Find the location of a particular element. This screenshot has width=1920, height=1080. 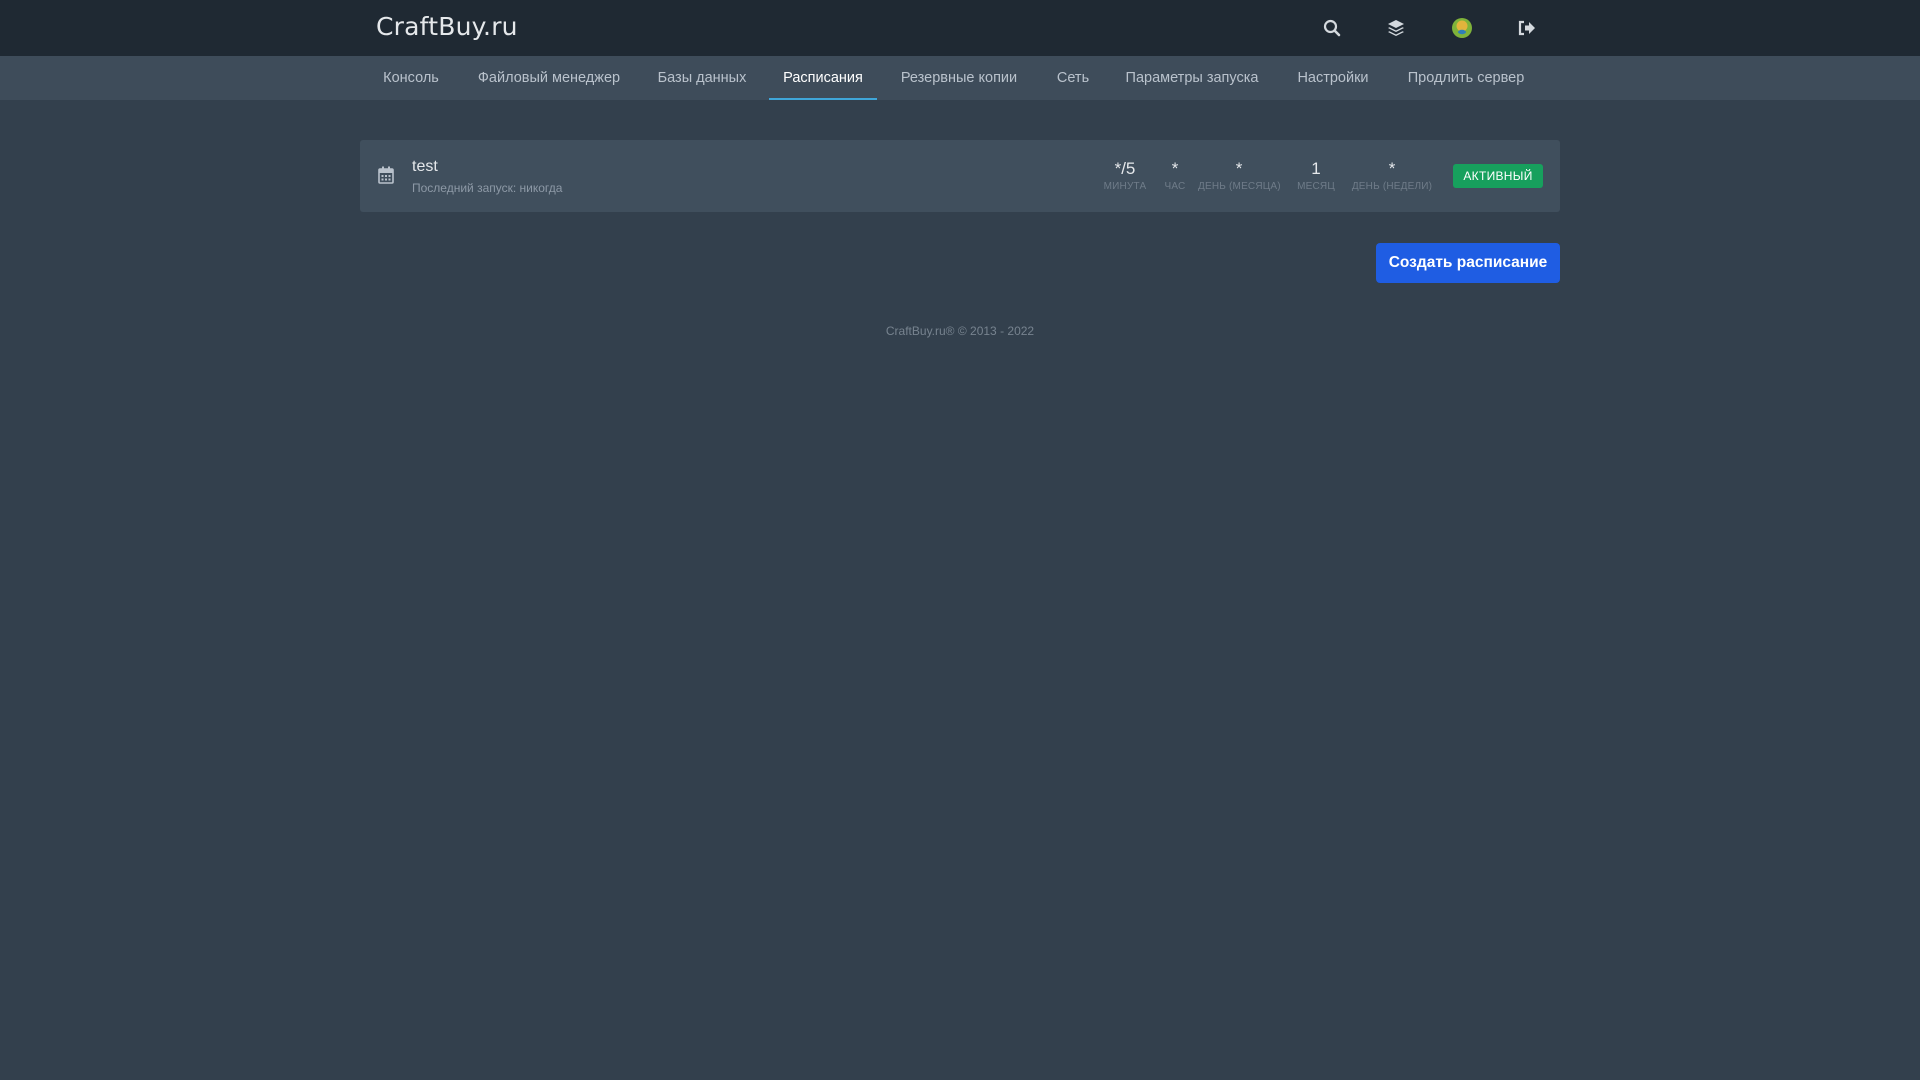

status-badge: АКТИВНЫЙ is located at coordinates (1498, 176).